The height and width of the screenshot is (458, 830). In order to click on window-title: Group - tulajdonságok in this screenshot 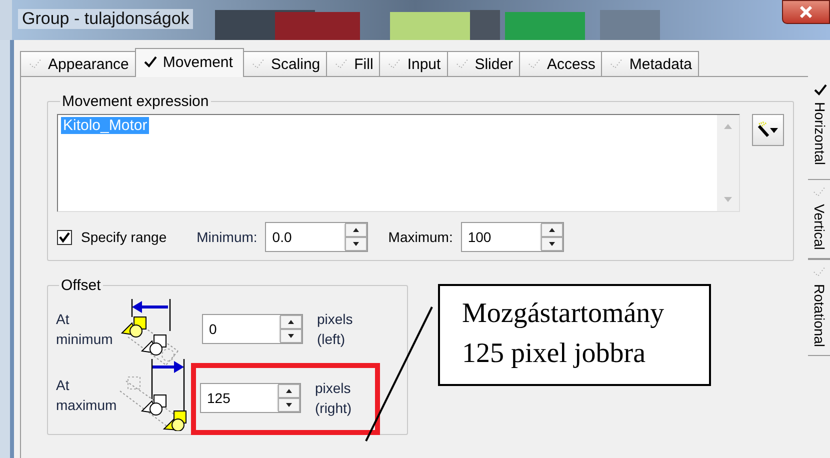, I will do `click(106, 19)`.